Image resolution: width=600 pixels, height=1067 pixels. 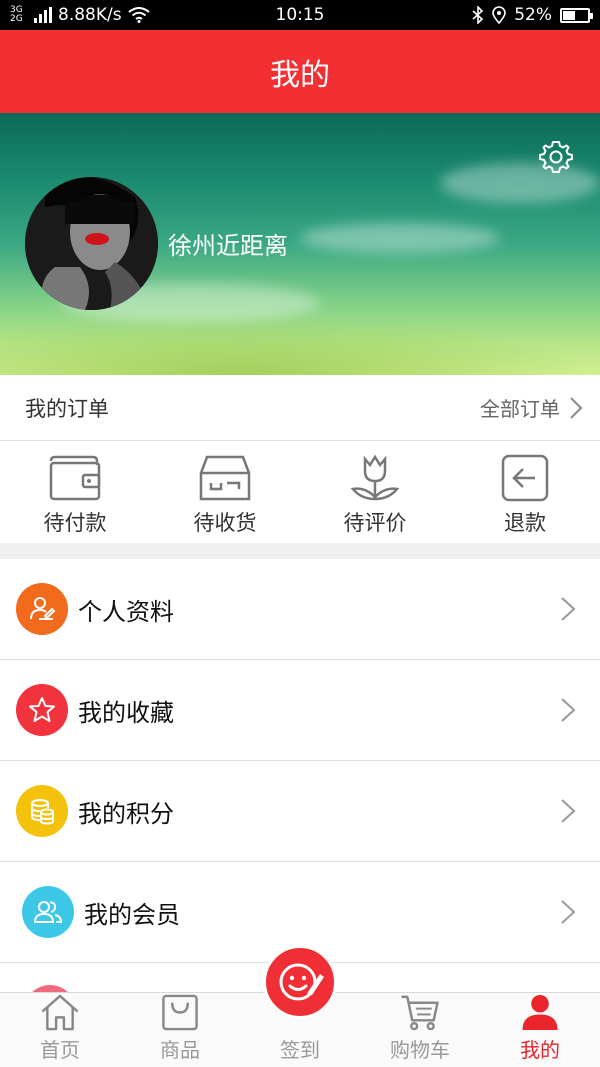 What do you see at coordinates (43, 15) in the screenshot?
I see `signal-icon` at bounding box center [43, 15].